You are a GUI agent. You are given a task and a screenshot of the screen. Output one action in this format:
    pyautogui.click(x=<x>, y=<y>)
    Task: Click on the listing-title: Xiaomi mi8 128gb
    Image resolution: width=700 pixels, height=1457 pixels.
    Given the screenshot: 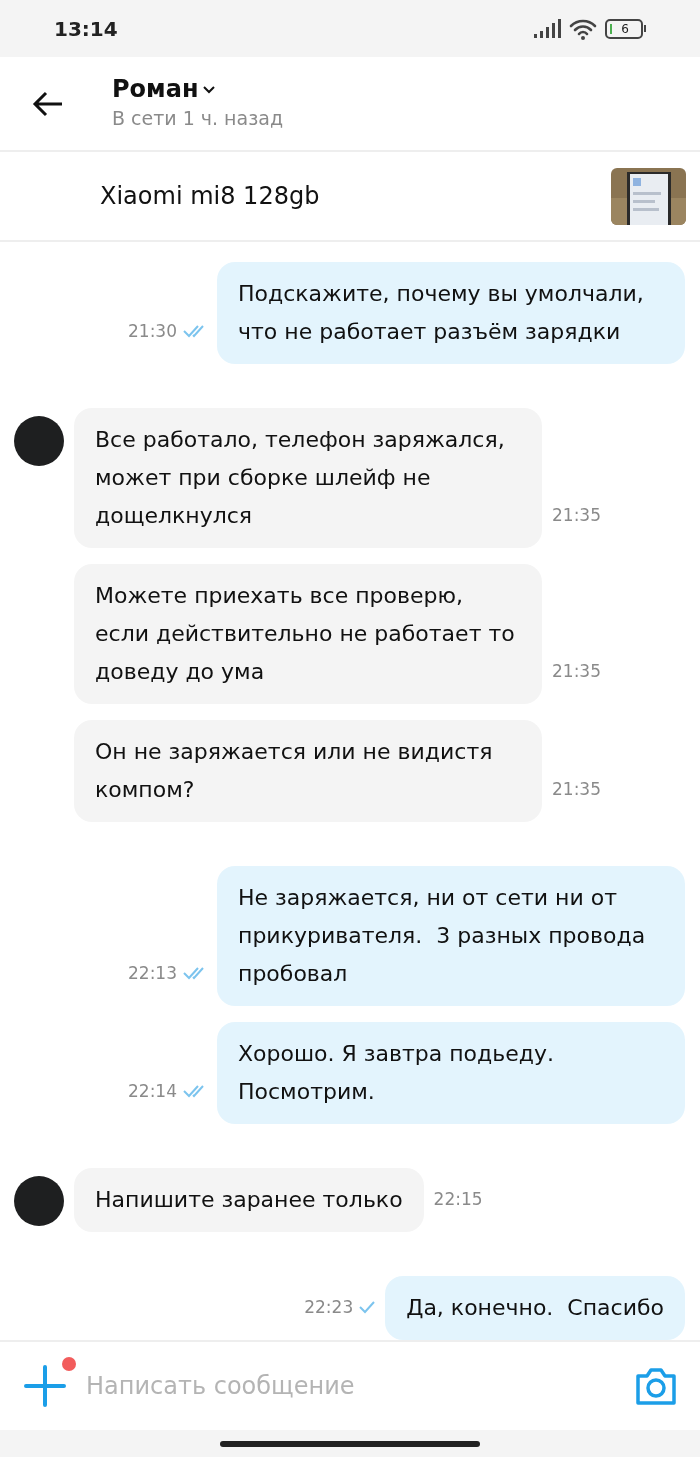 What is the action you would take?
    pyautogui.click(x=210, y=196)
    